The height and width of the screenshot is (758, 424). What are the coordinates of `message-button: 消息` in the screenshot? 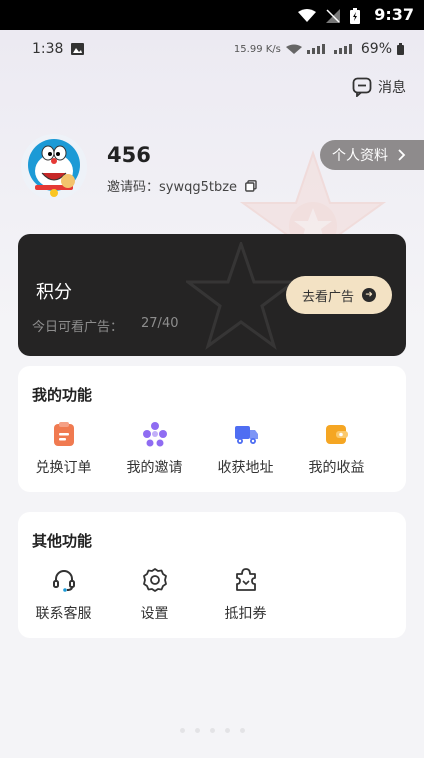 It's located at (379, 87).